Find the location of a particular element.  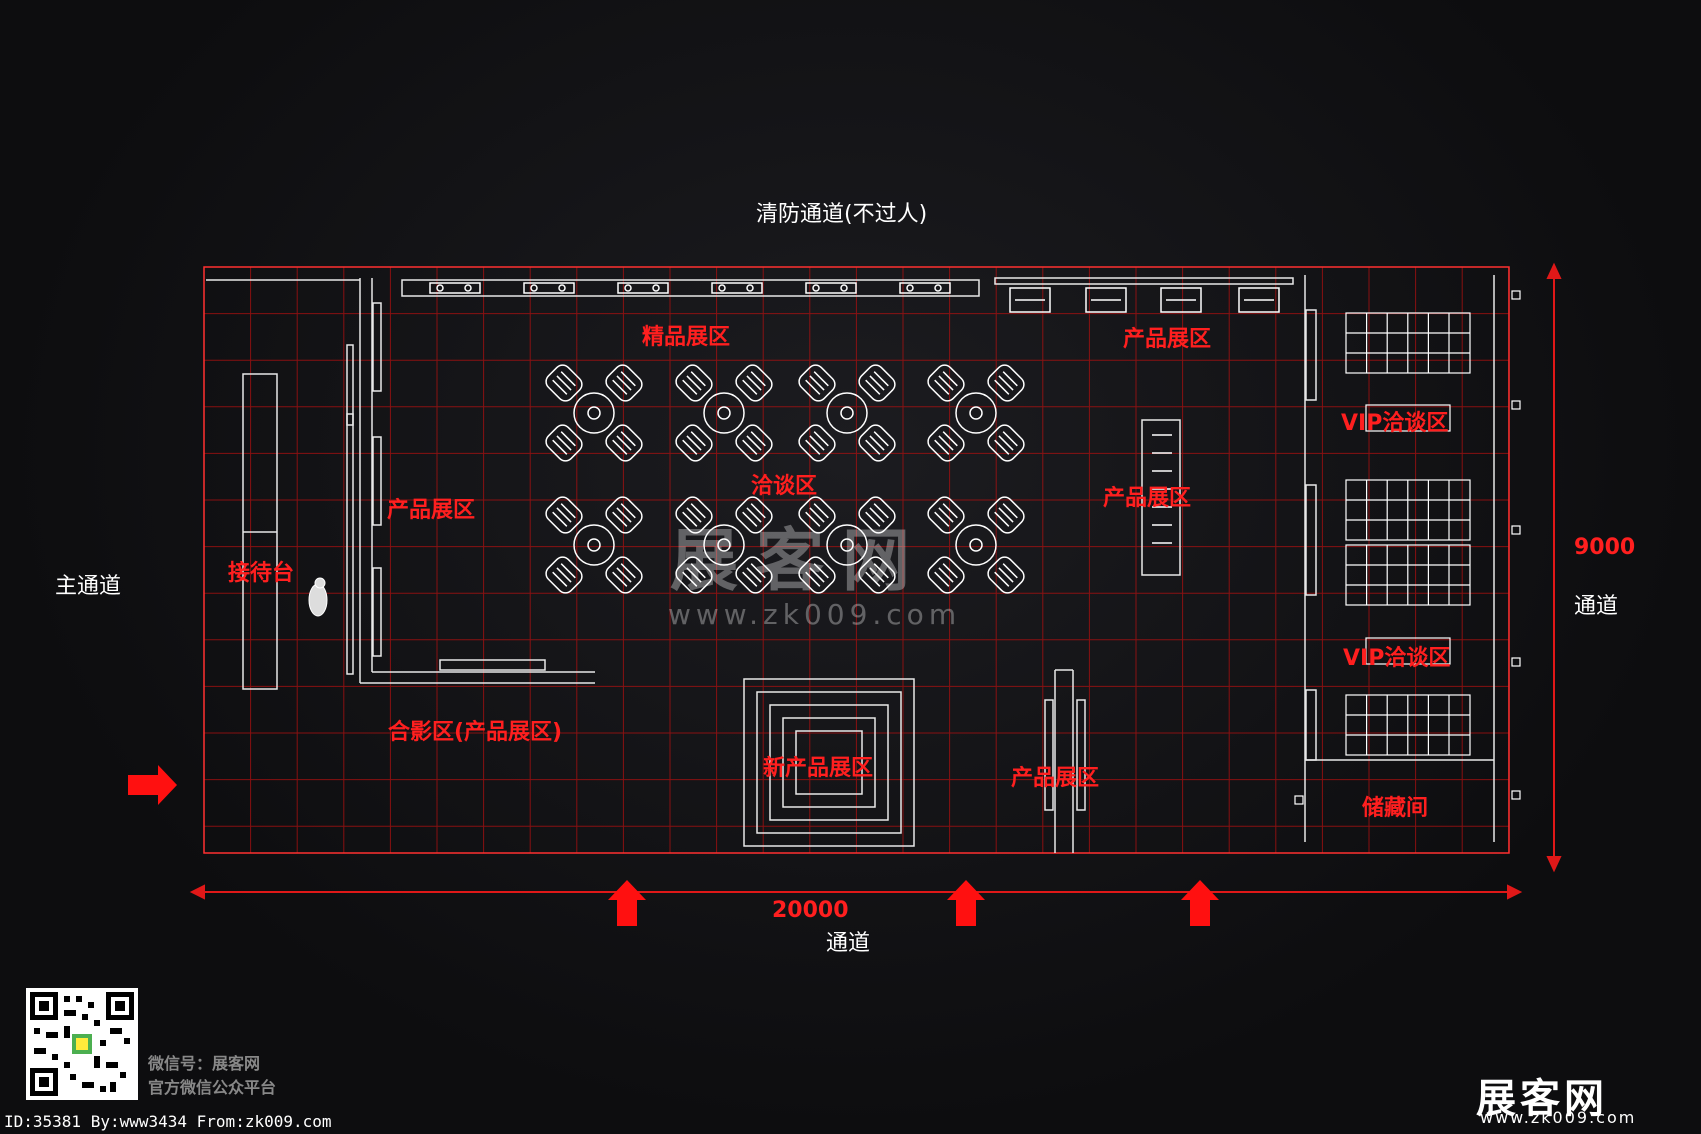

display-cases is located at coordinates (1144, 300).